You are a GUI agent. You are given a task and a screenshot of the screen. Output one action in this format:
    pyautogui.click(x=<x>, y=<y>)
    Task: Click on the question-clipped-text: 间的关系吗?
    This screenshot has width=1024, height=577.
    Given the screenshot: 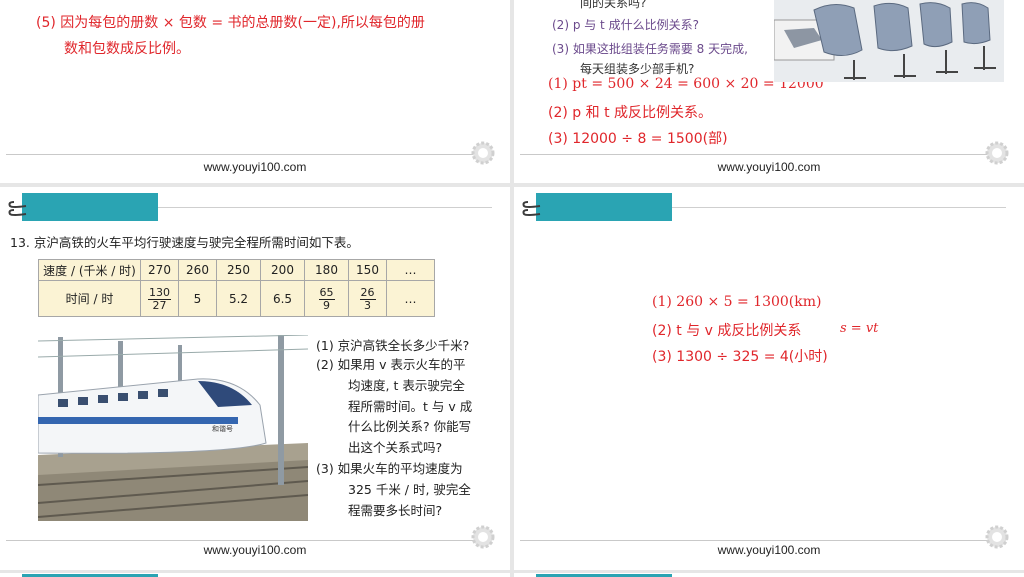 What is the action you would take?
    pyautogui.click(x=613, y=5)
    